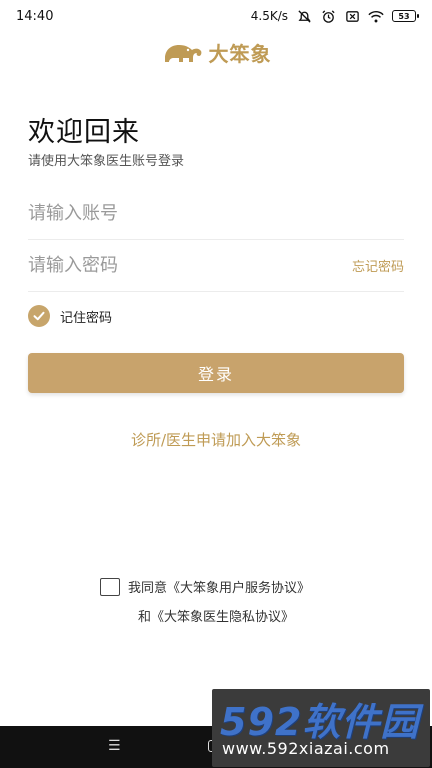 The width and height of the screenshot is (432, 768). Describe the element at coordinates (39, 316) in the screenshot. I see `check-icon` at that location.